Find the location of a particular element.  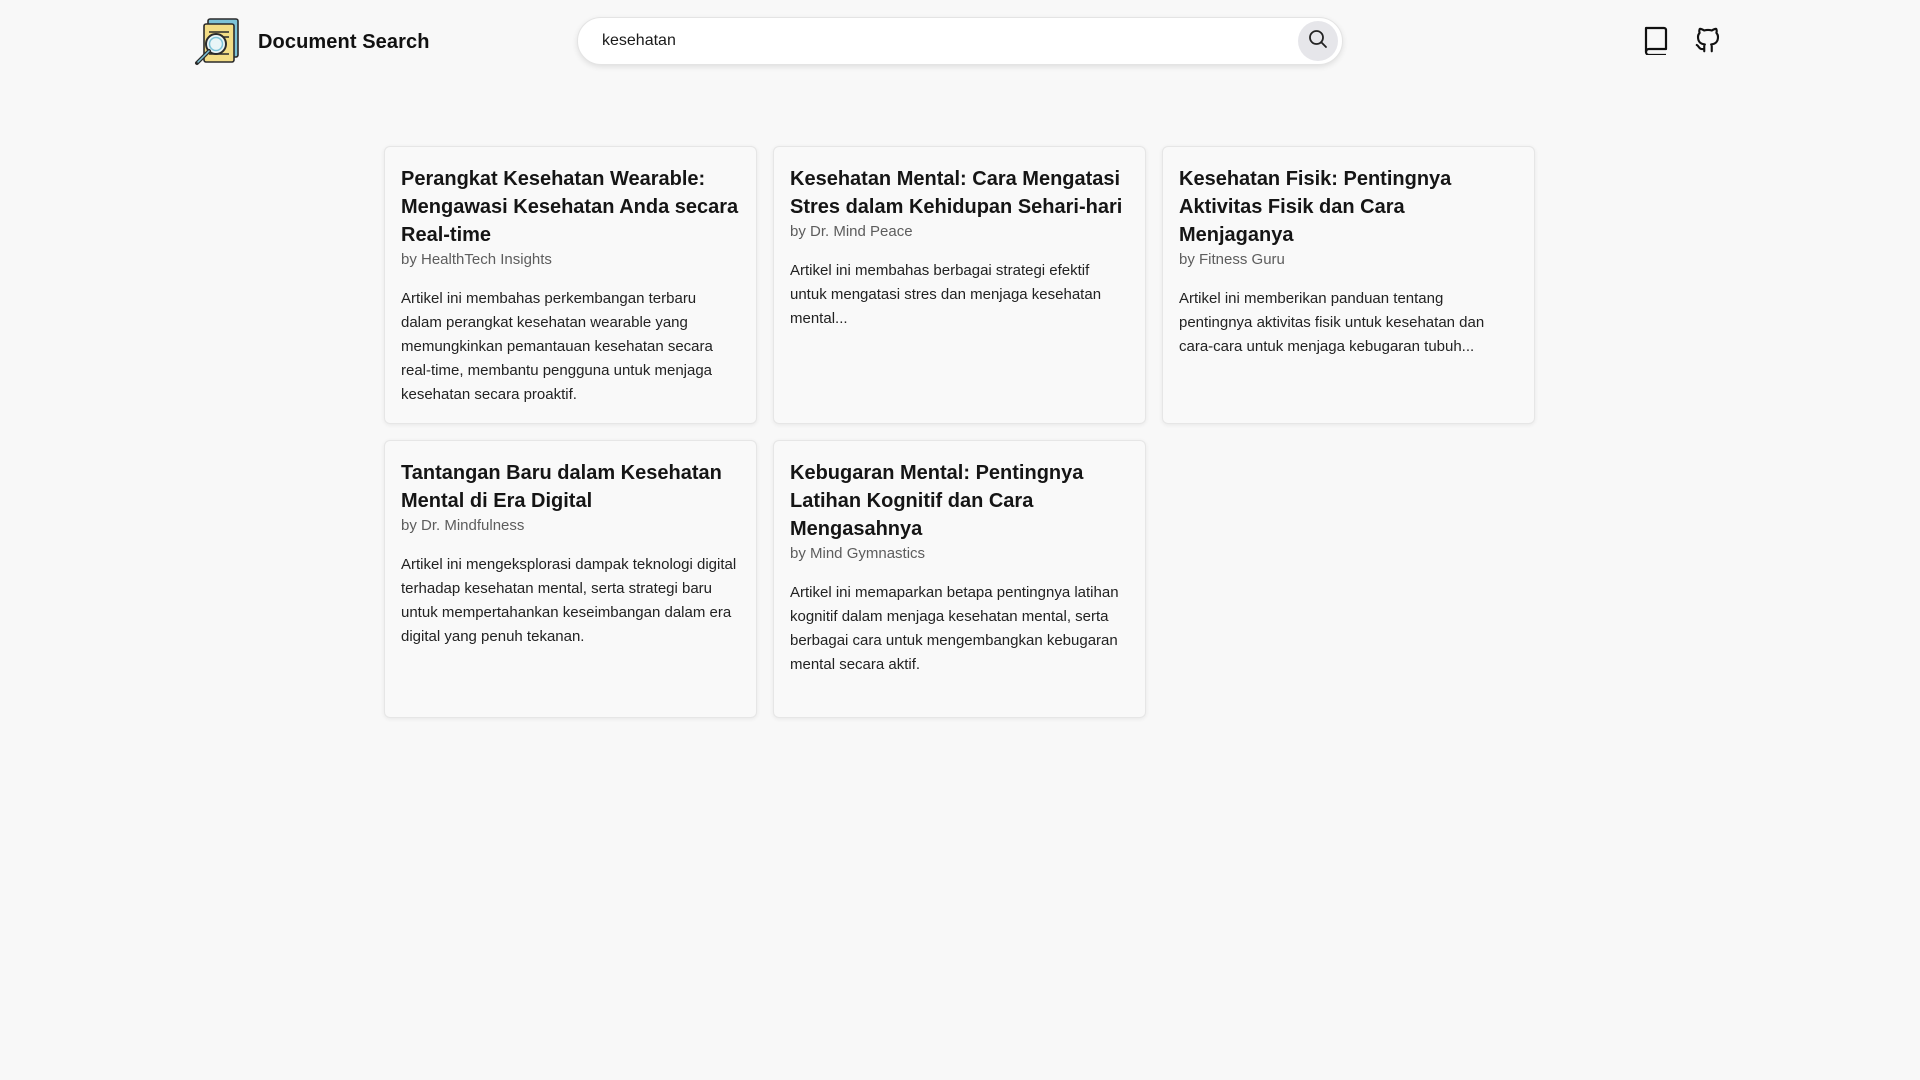

brand: Document Search is located at coordinates (311, 42).